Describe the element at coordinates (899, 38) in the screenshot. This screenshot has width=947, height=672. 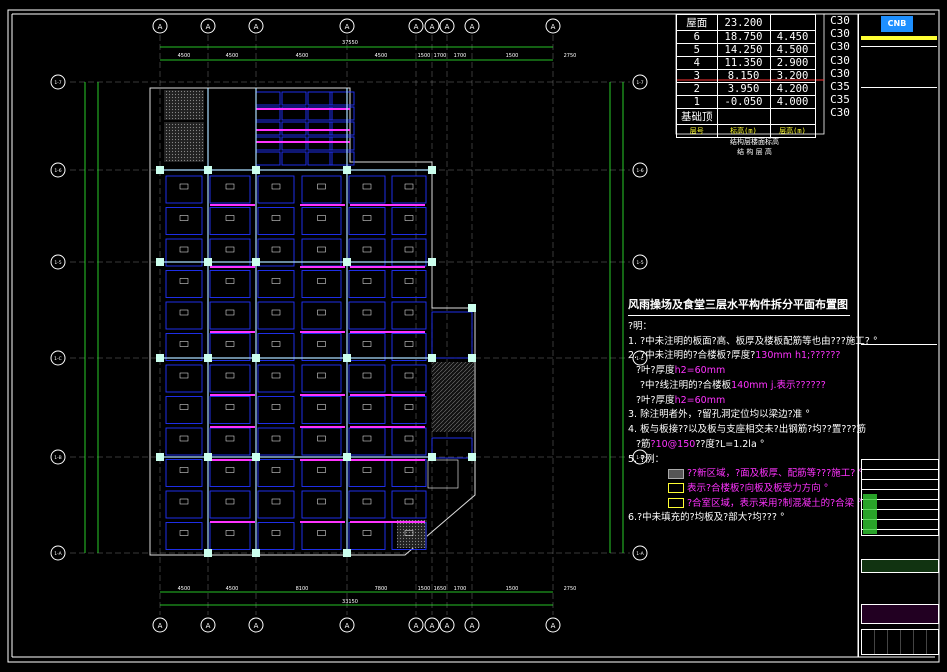
I see `company-name-bar` at that location.